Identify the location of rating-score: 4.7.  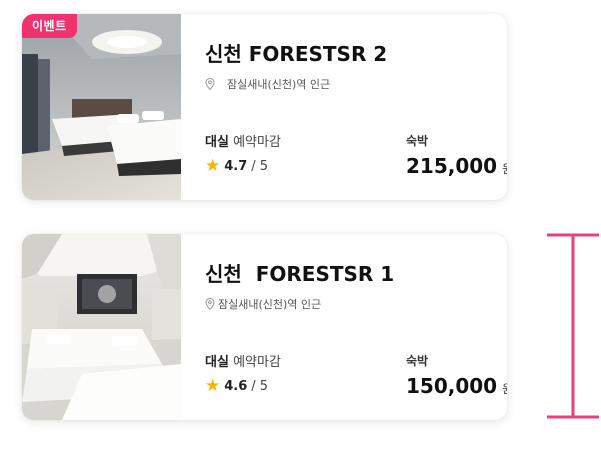
(236, 166).